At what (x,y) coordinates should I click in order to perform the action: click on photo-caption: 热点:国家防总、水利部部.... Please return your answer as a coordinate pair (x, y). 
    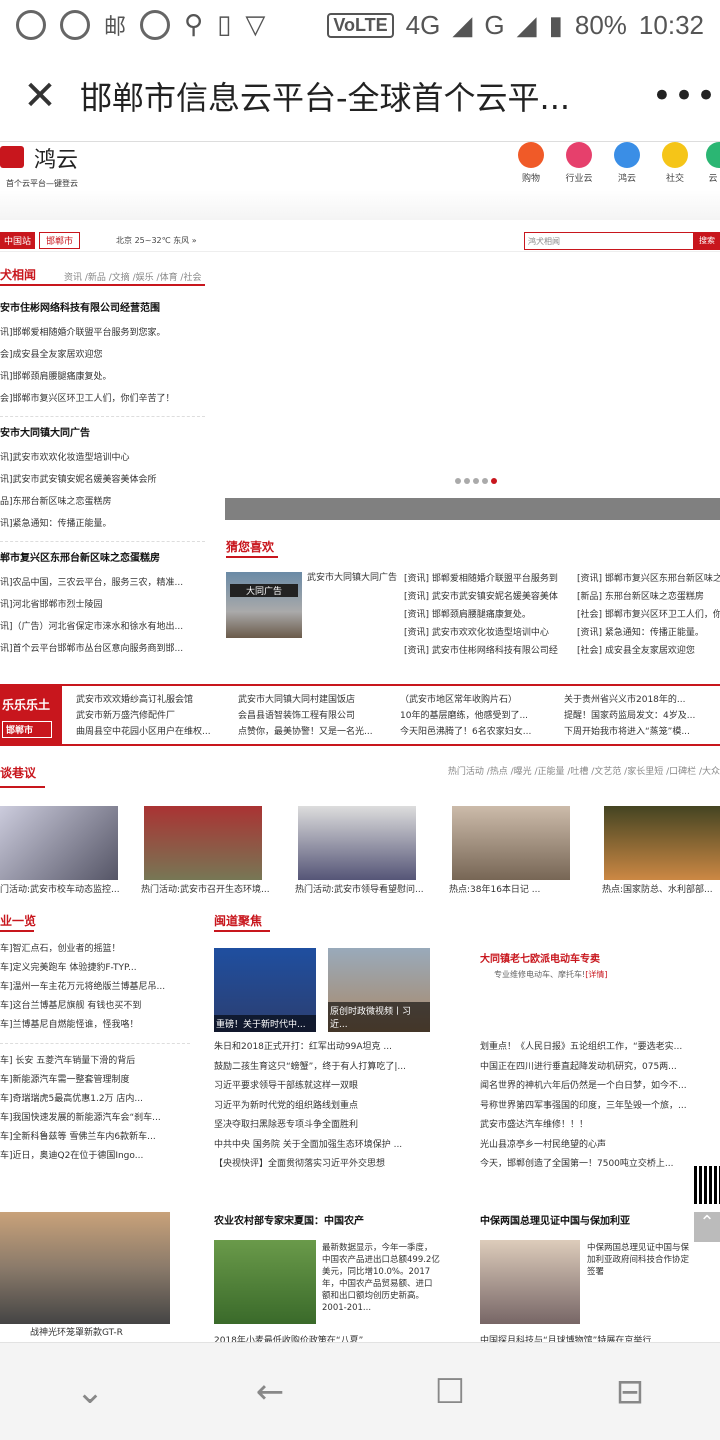
    Looking at the image, I should click on (661, 888).